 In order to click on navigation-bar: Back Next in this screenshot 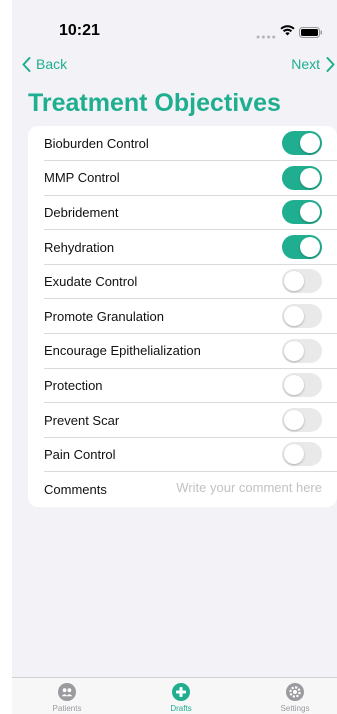, I will do `click(174, 68)`.